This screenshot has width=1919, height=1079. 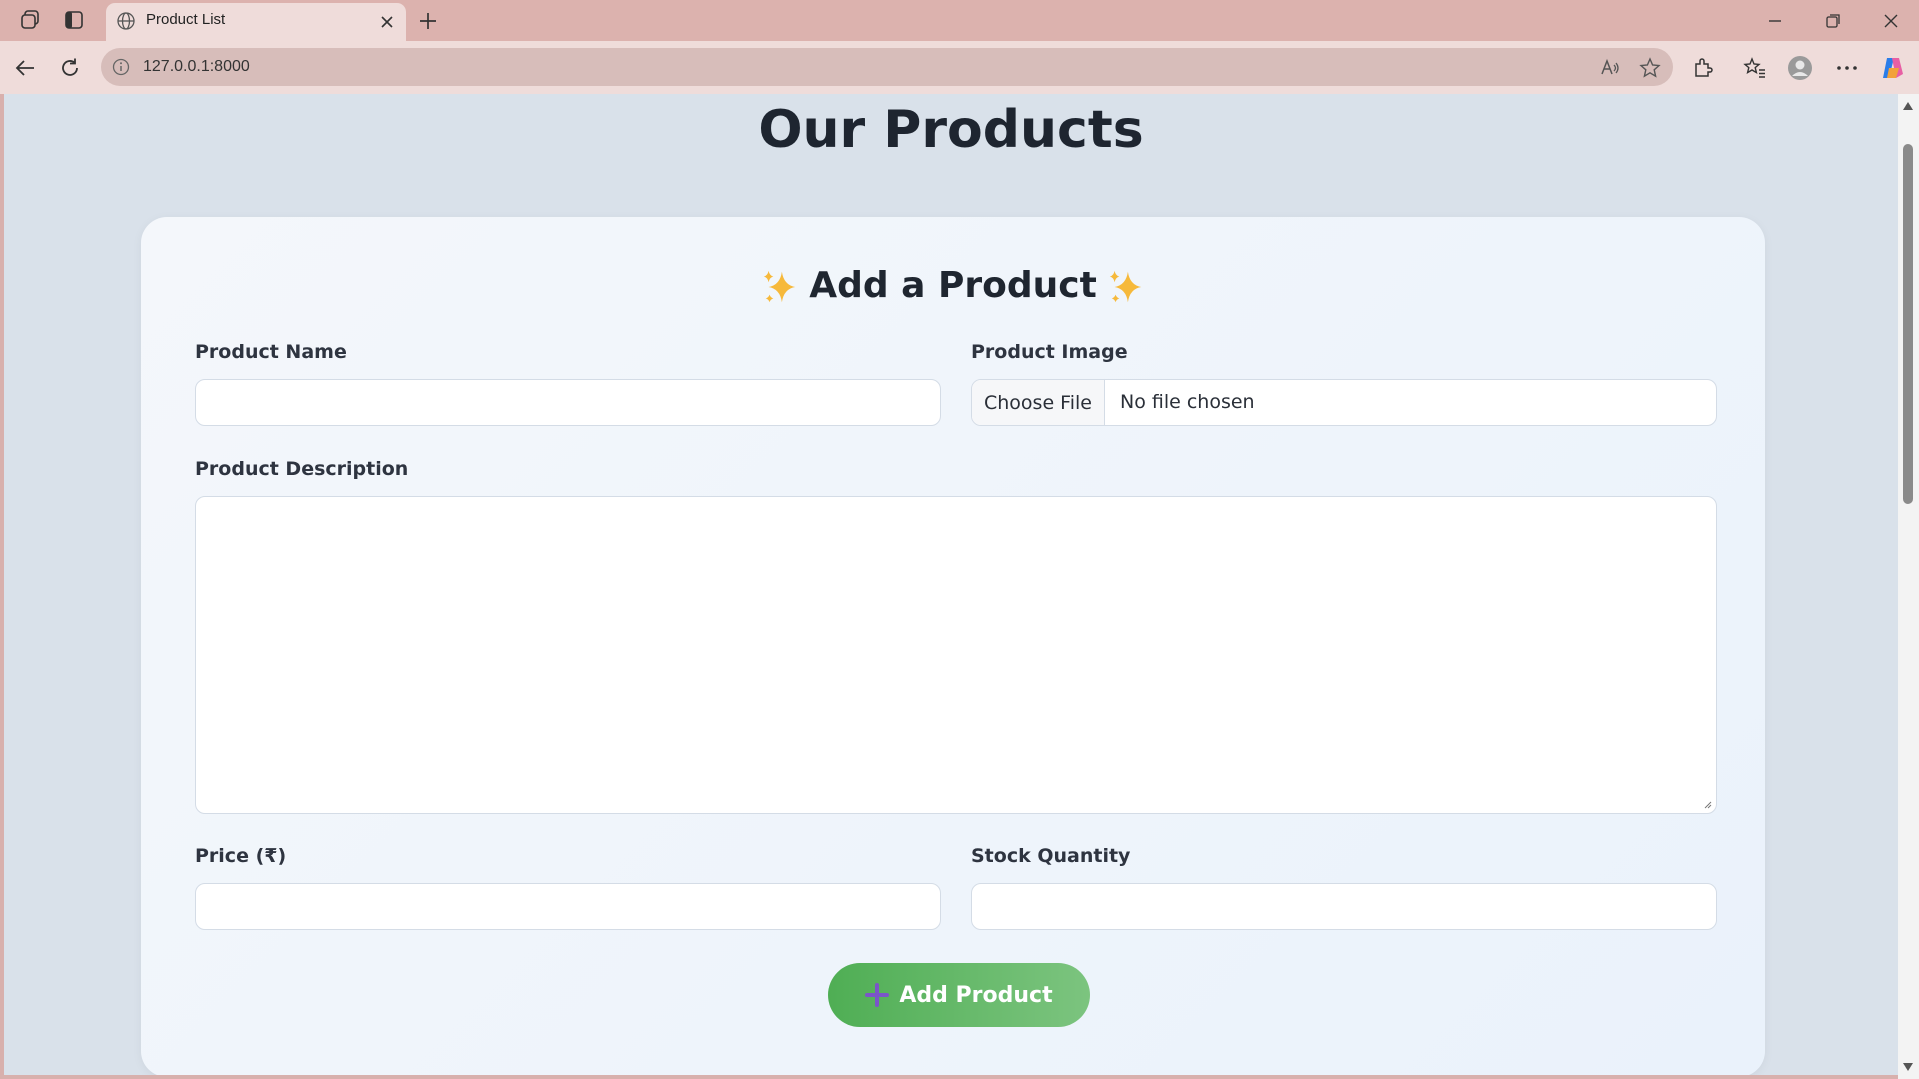 I want to click on globe-icon, so click(x=127, y=22).